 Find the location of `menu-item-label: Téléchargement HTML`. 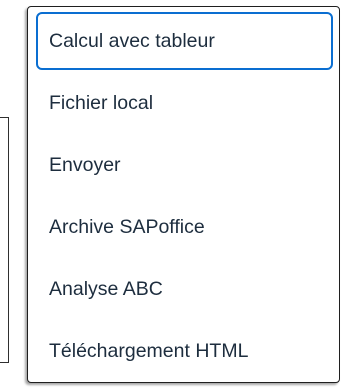

menu-item-label: Téléchargement HTML is located at coordinates (149, 350).